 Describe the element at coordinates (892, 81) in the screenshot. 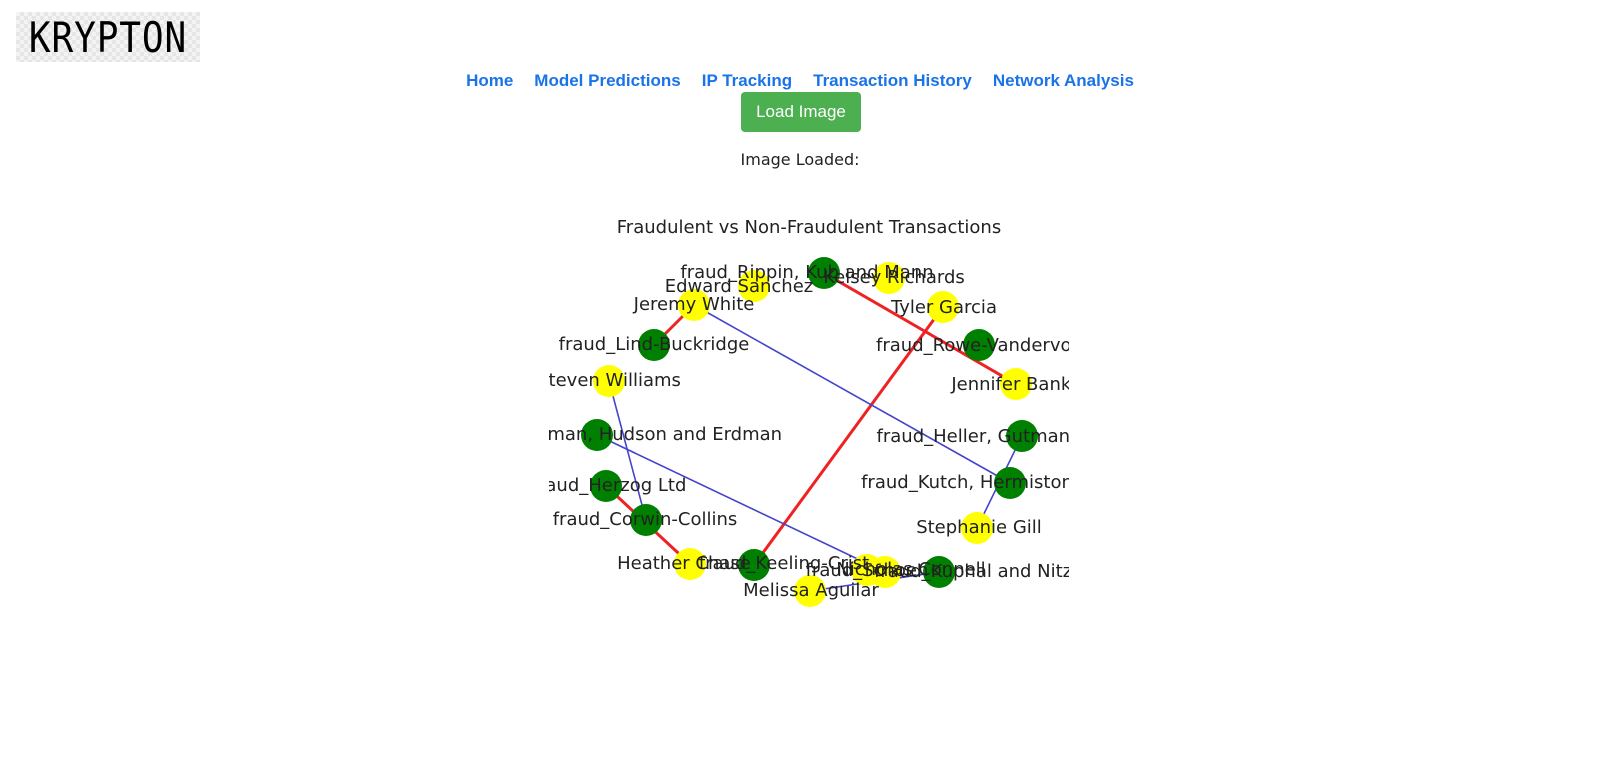

I see `nav-transaction-history: Transaction History` at that location.